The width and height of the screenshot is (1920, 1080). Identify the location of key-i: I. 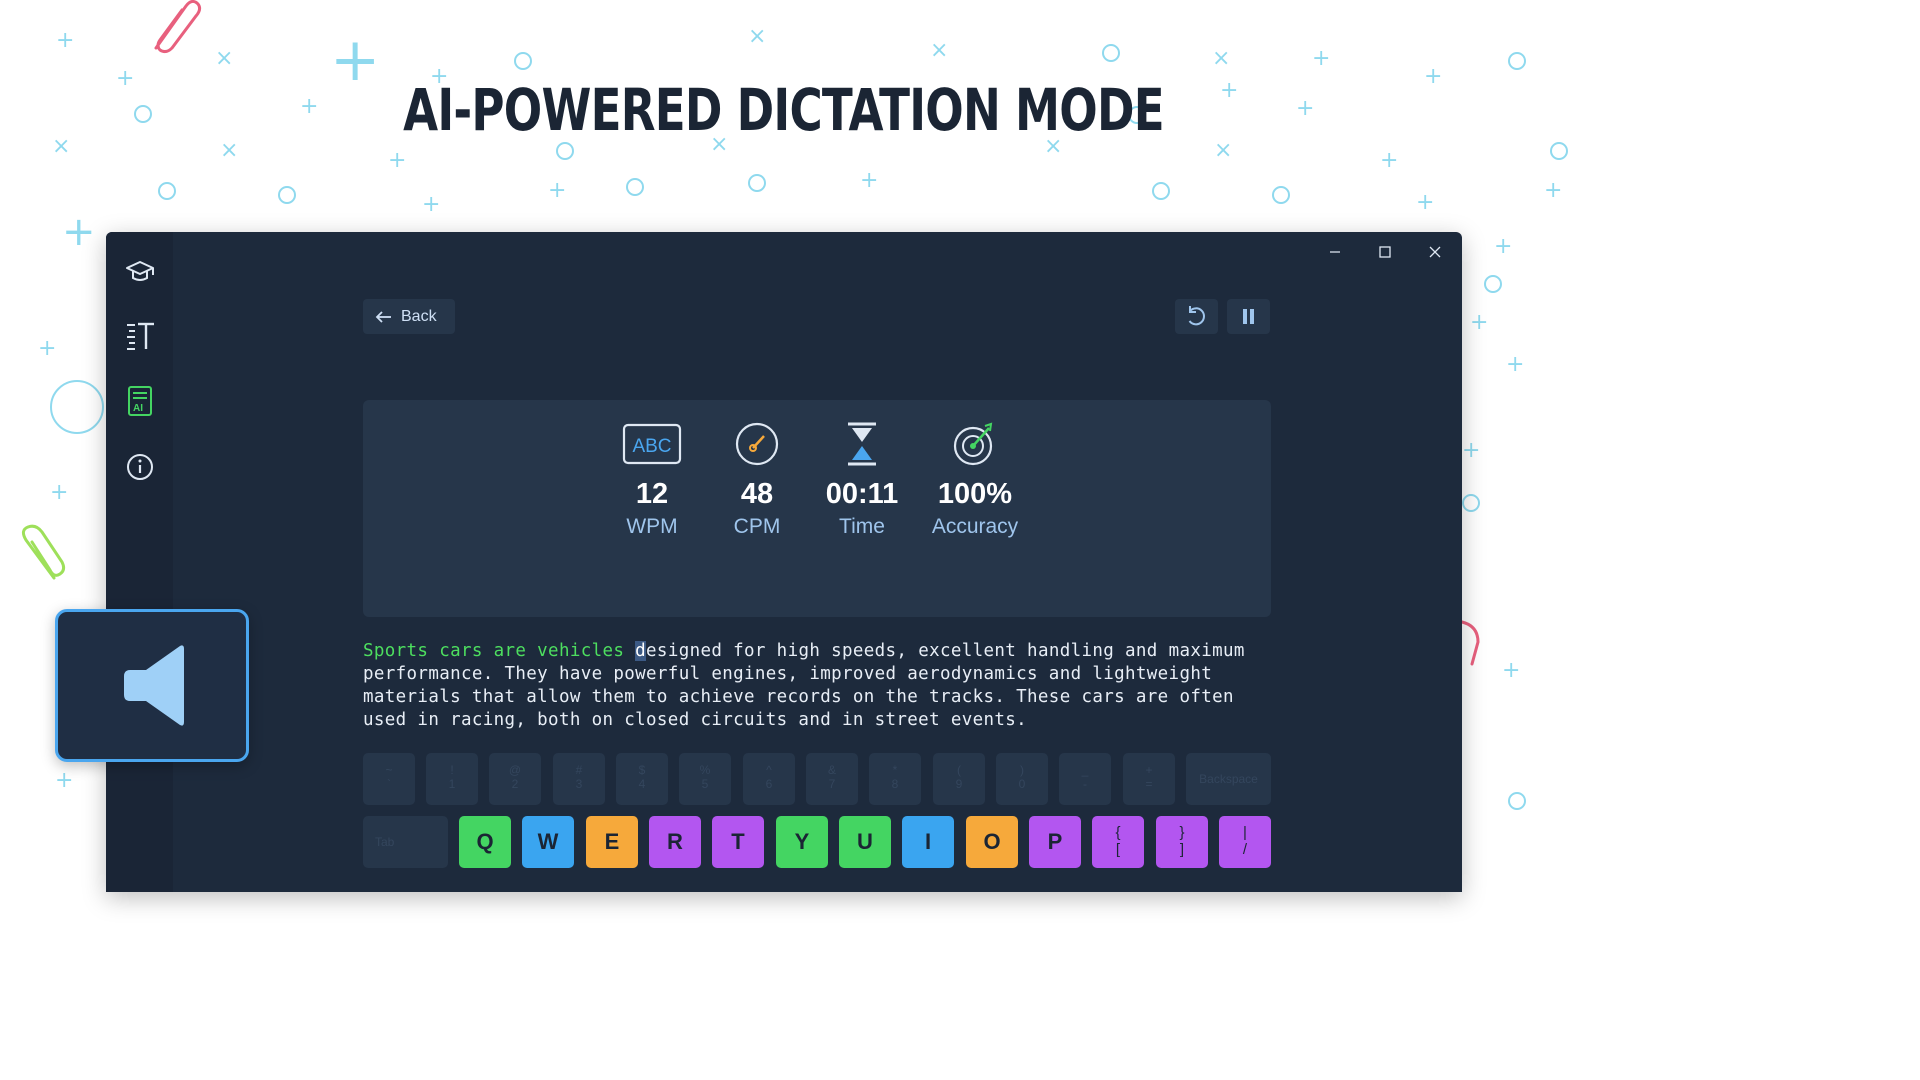
(928, 842).